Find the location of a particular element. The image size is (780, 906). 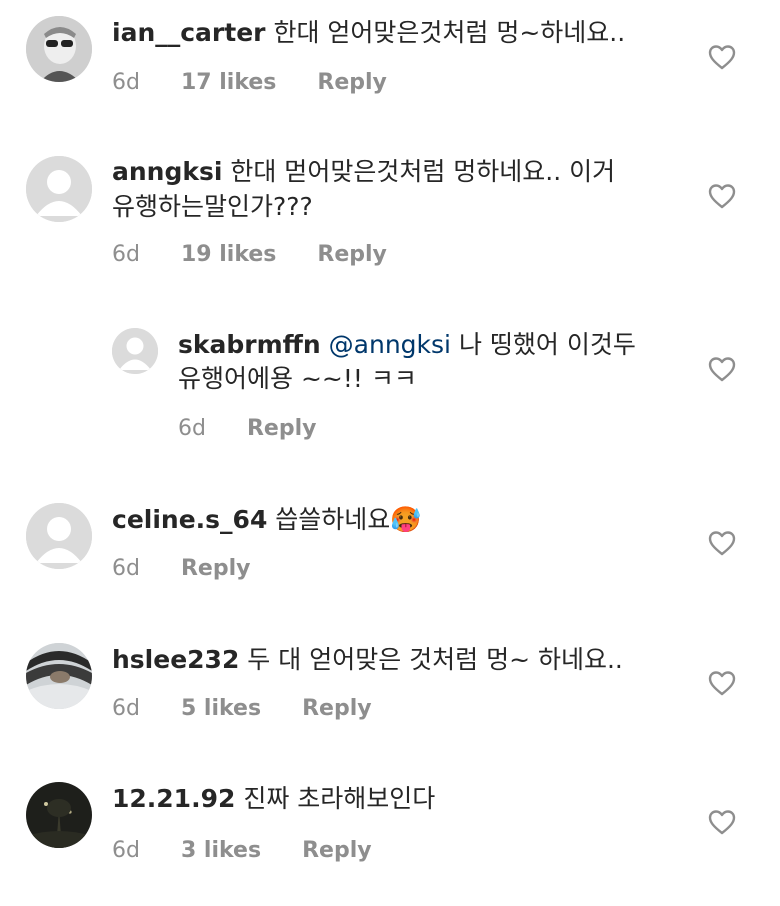

comment-text: 씁쓸하네요🥵 is located at coordinates (348, 519).